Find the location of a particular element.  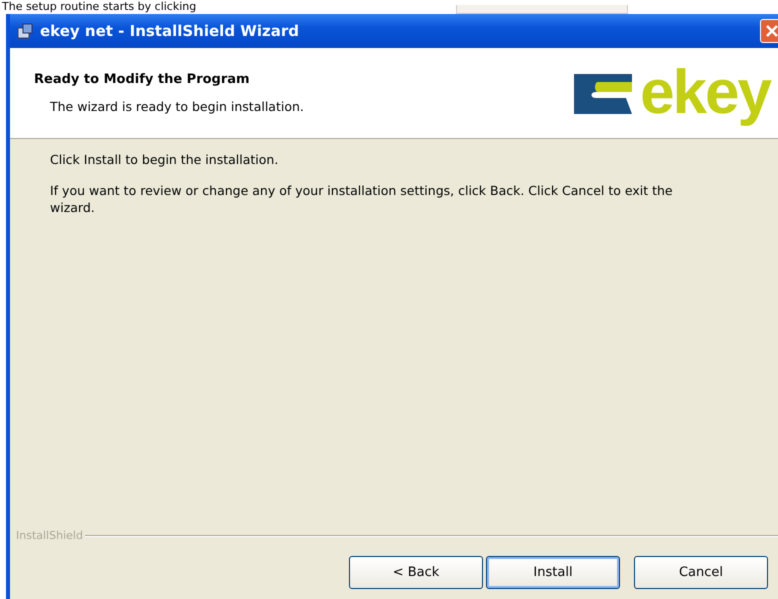

wizard-button: Cancel is located at coordinates (701, 572).